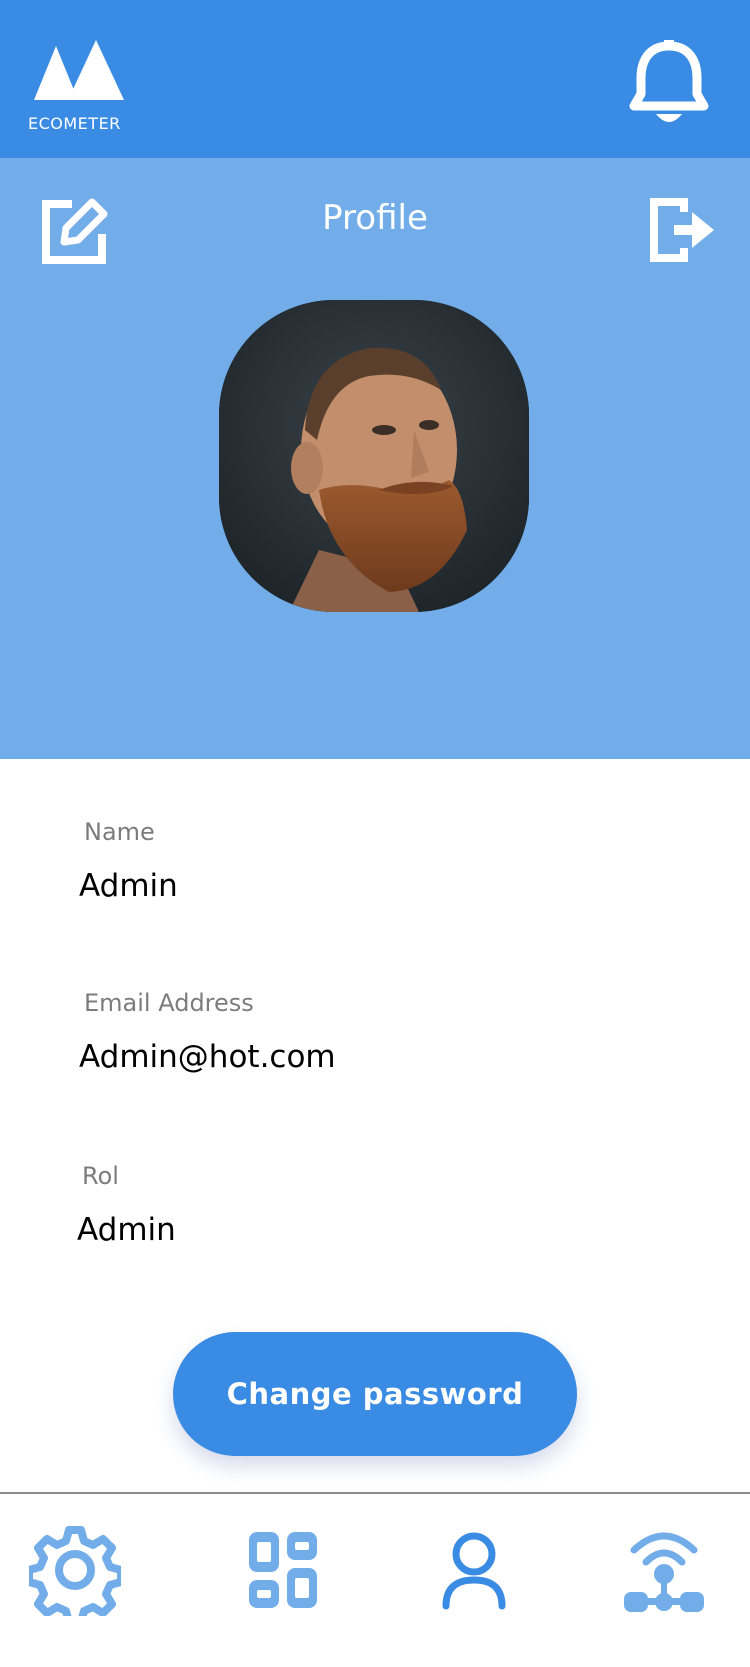 The image size is (750, 1667). Describe the element at coordinates (100, 1176) in the screenshot. I see `role-label: Rol` at that location.